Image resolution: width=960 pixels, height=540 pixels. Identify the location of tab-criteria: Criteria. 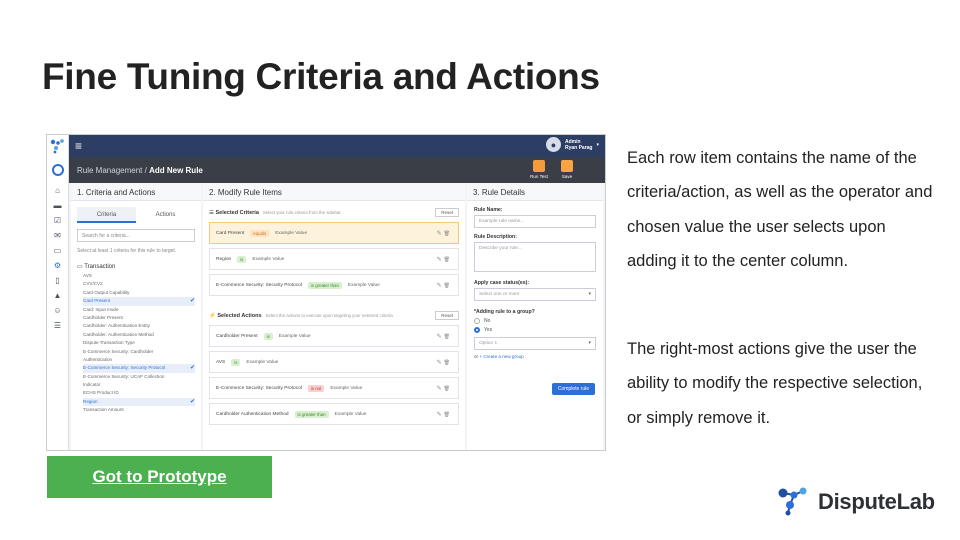
(106, 215).